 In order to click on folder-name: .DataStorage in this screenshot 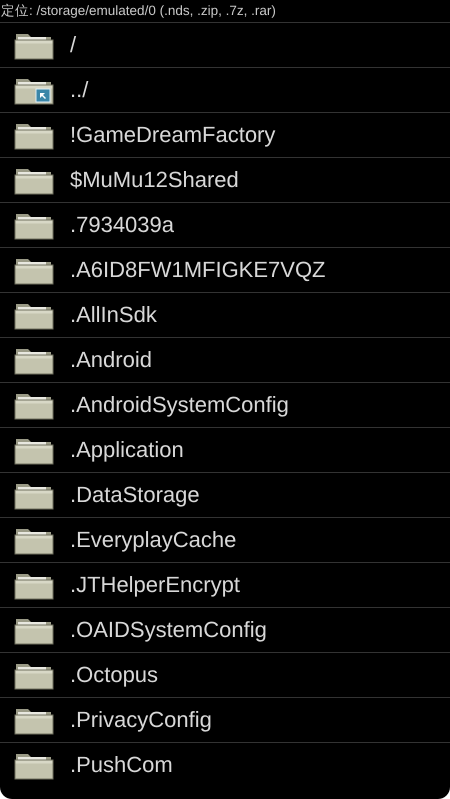, I will do `click(135, 495)`.